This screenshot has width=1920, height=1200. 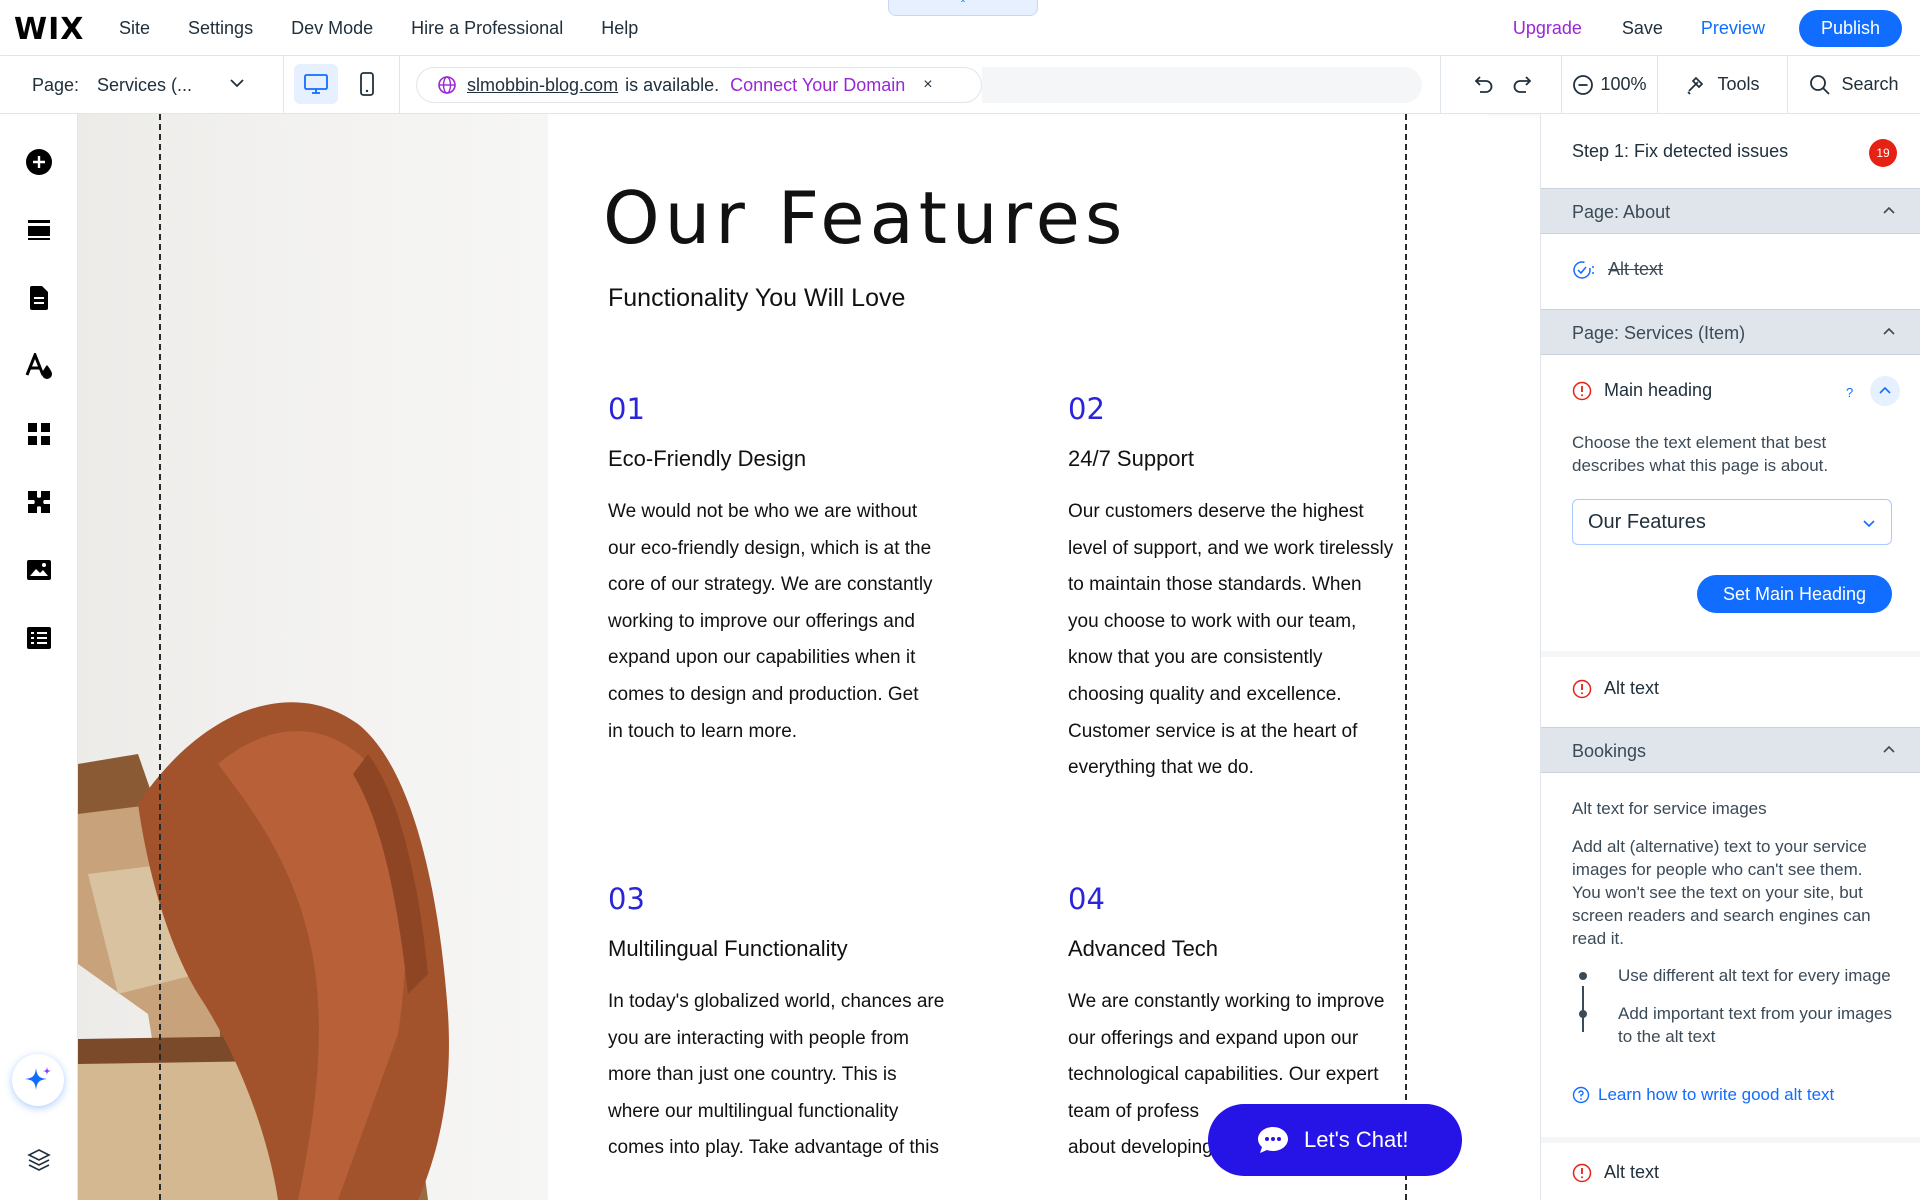 What do you see at coordinates (1680, 151) in the screenshot?
I see `panel-heading: Step 1: Fix detected issues` at bounding box center [1680, 151].